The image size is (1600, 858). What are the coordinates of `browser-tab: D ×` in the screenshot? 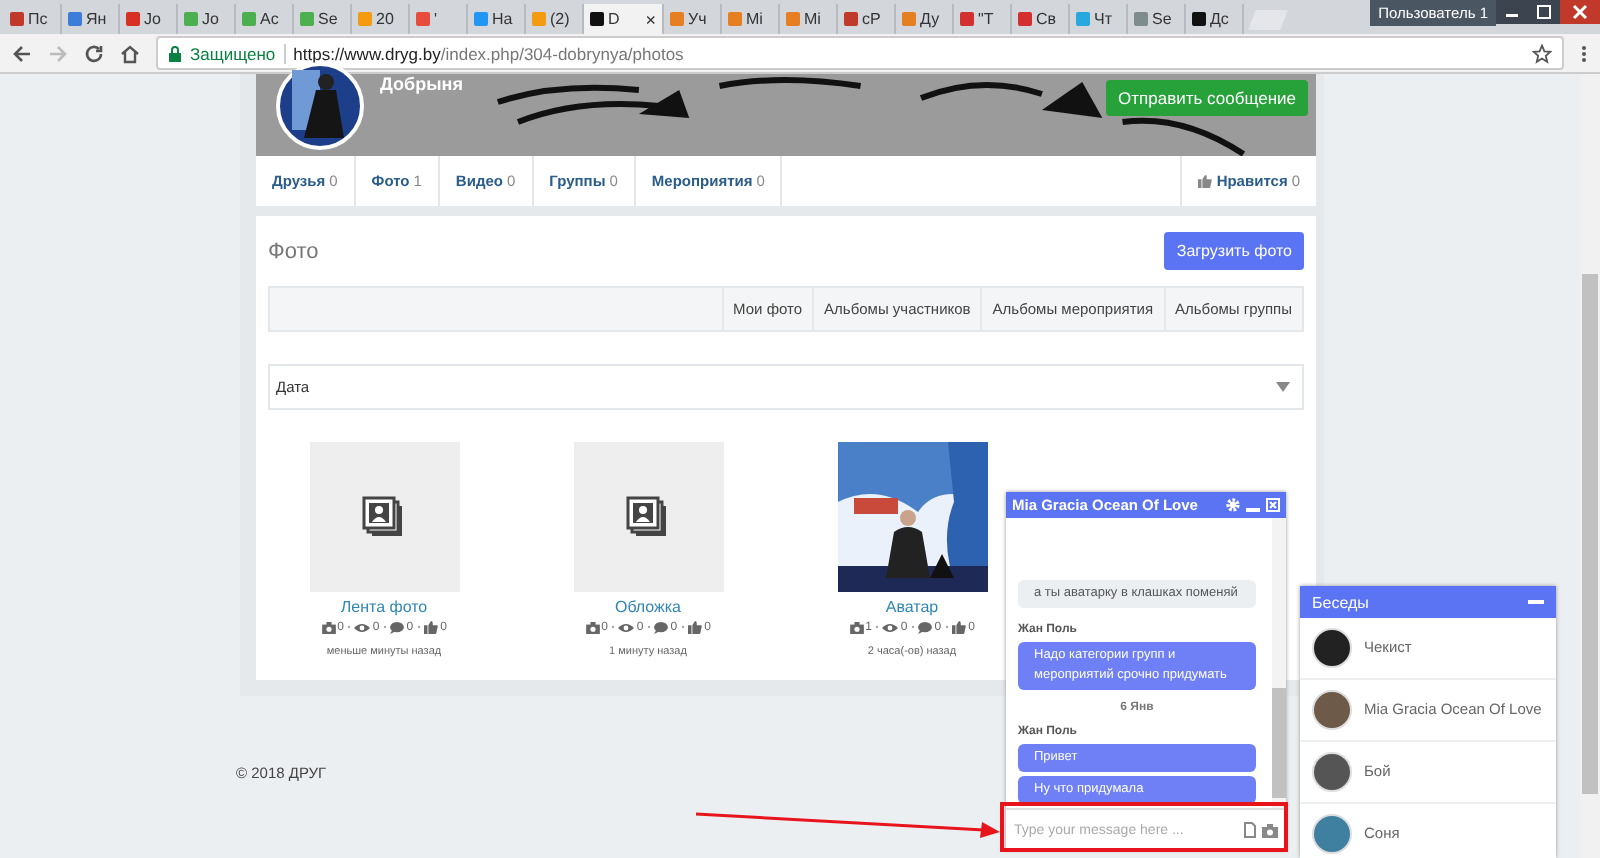 It's located at (624, 19).